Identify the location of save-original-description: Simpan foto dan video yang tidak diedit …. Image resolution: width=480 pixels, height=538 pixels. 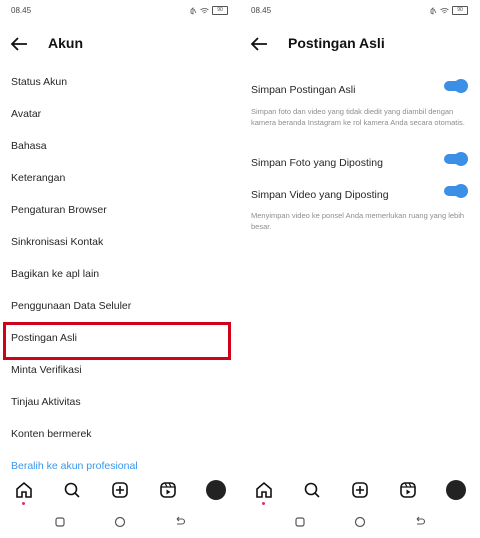
(358, 117).